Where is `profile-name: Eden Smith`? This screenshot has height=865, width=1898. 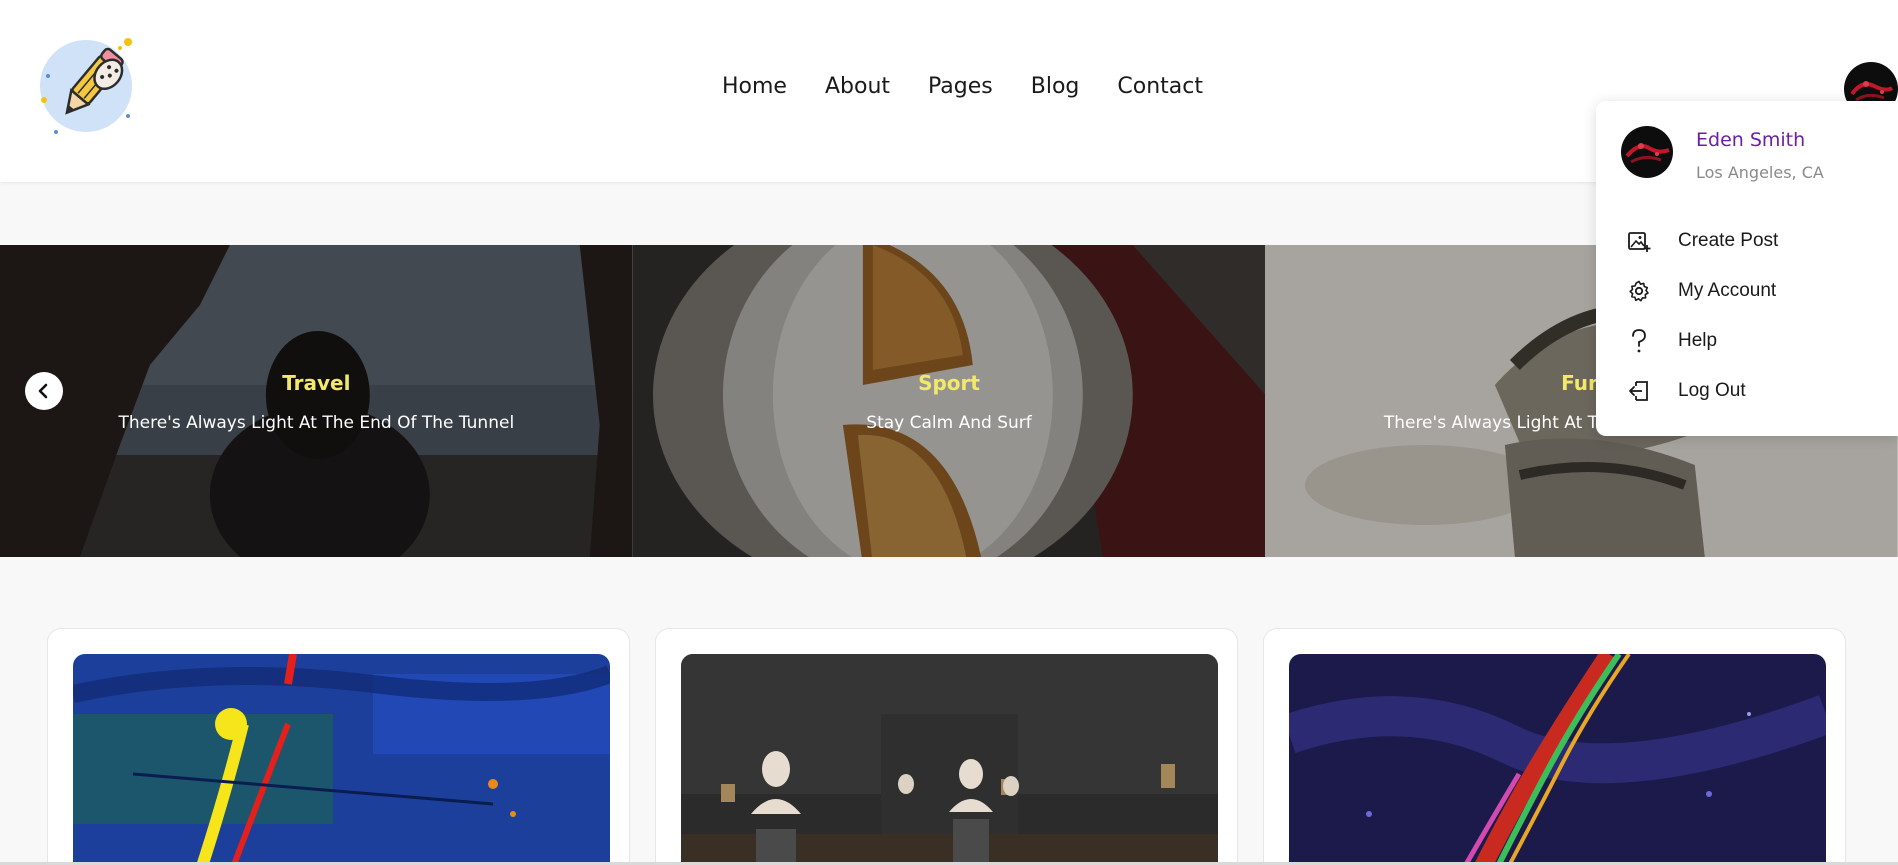
profile-name: Eden Smith is located at coordinates (1750, 140).